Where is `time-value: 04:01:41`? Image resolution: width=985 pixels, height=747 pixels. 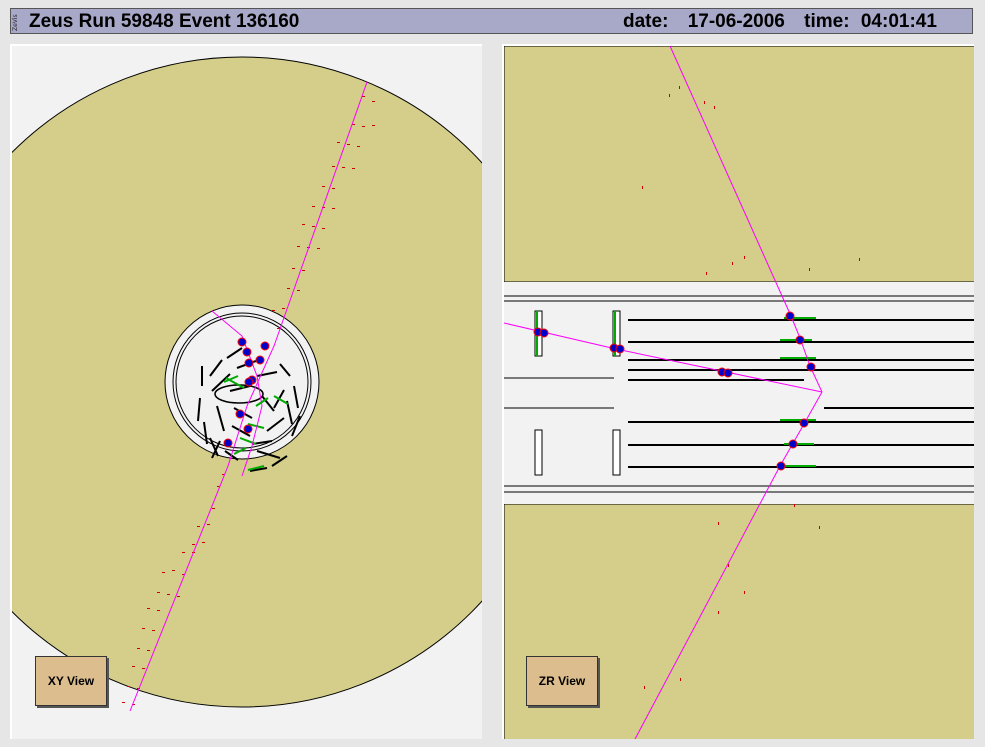
time-value: 04:01:41 is located at coordinates (898, 21).